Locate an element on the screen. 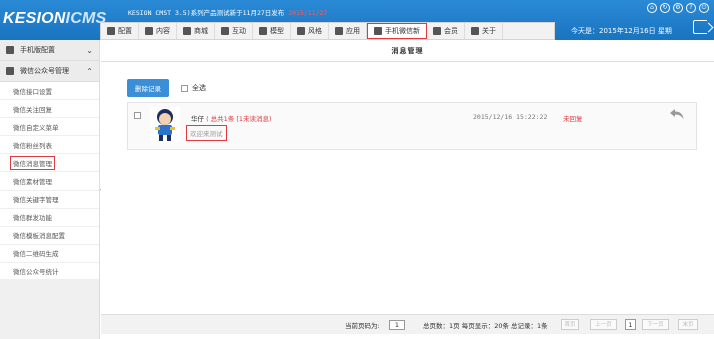  notice-date: 2015/11/27 is located at coordinates (308, 13).